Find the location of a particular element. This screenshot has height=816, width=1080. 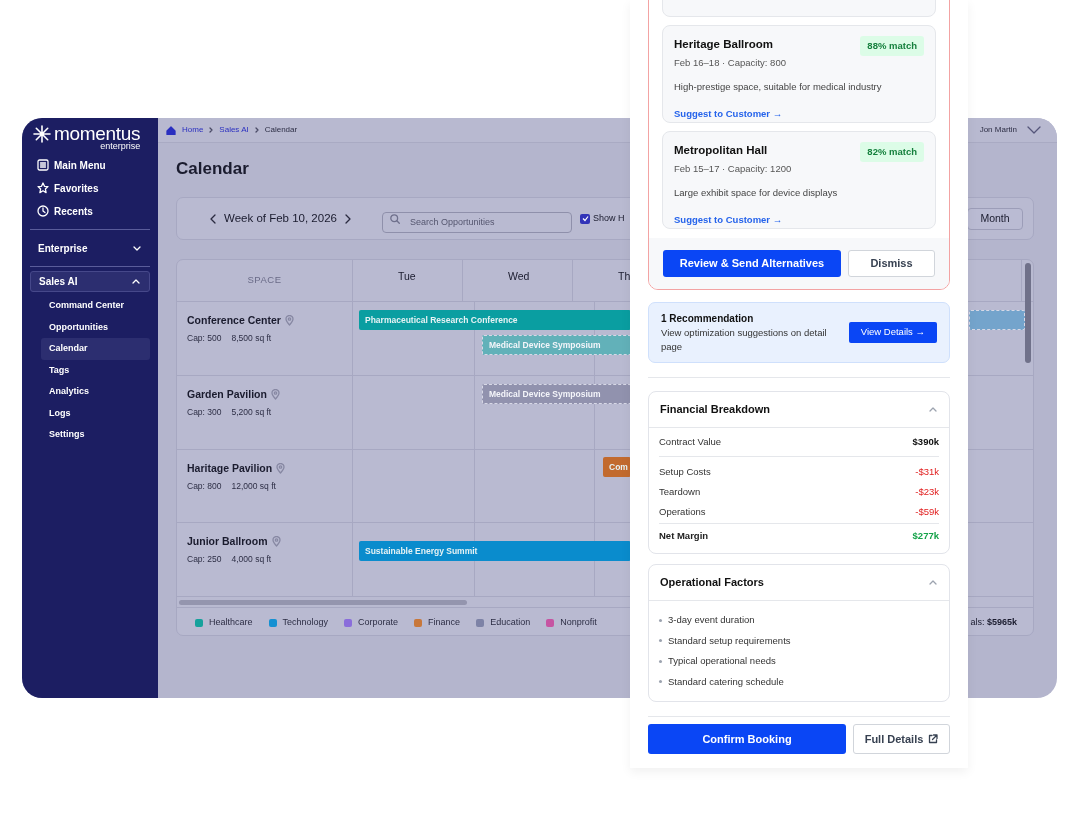

sidebar-item: Favorites is located at coordinates (97, 188).